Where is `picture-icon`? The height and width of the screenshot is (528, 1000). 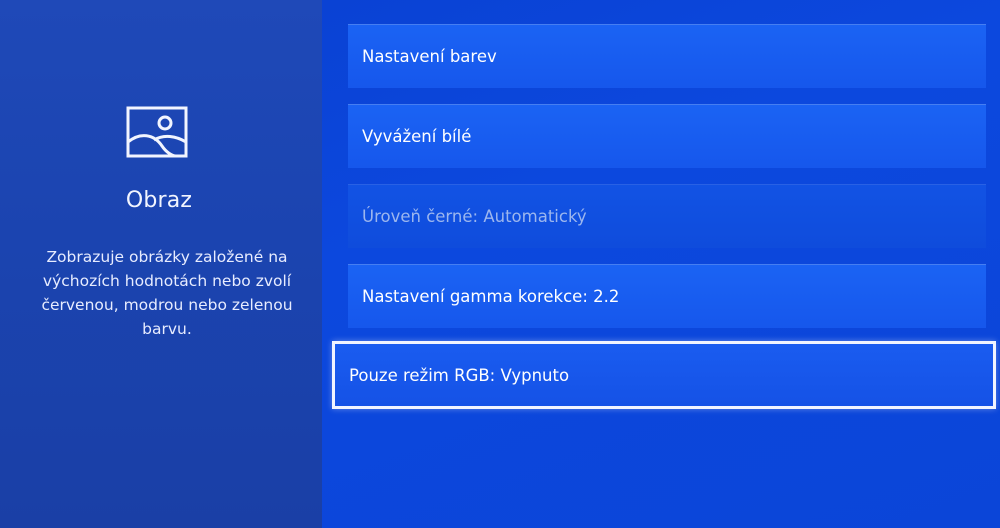
picture-icon is located at coordinates (157, 132).